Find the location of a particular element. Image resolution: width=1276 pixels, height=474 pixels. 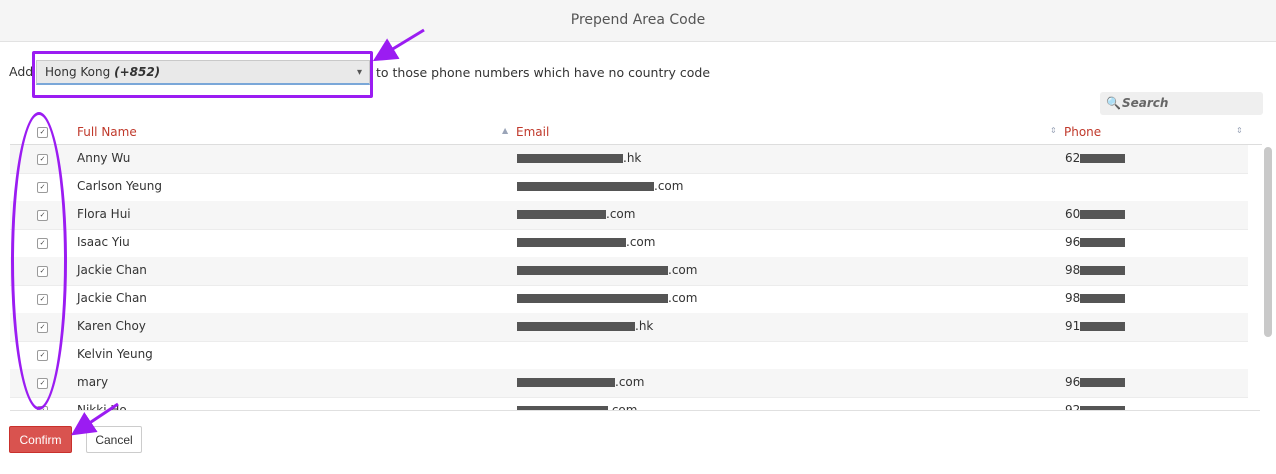

arrow-to-confirm is located at coordinates (95, 419).